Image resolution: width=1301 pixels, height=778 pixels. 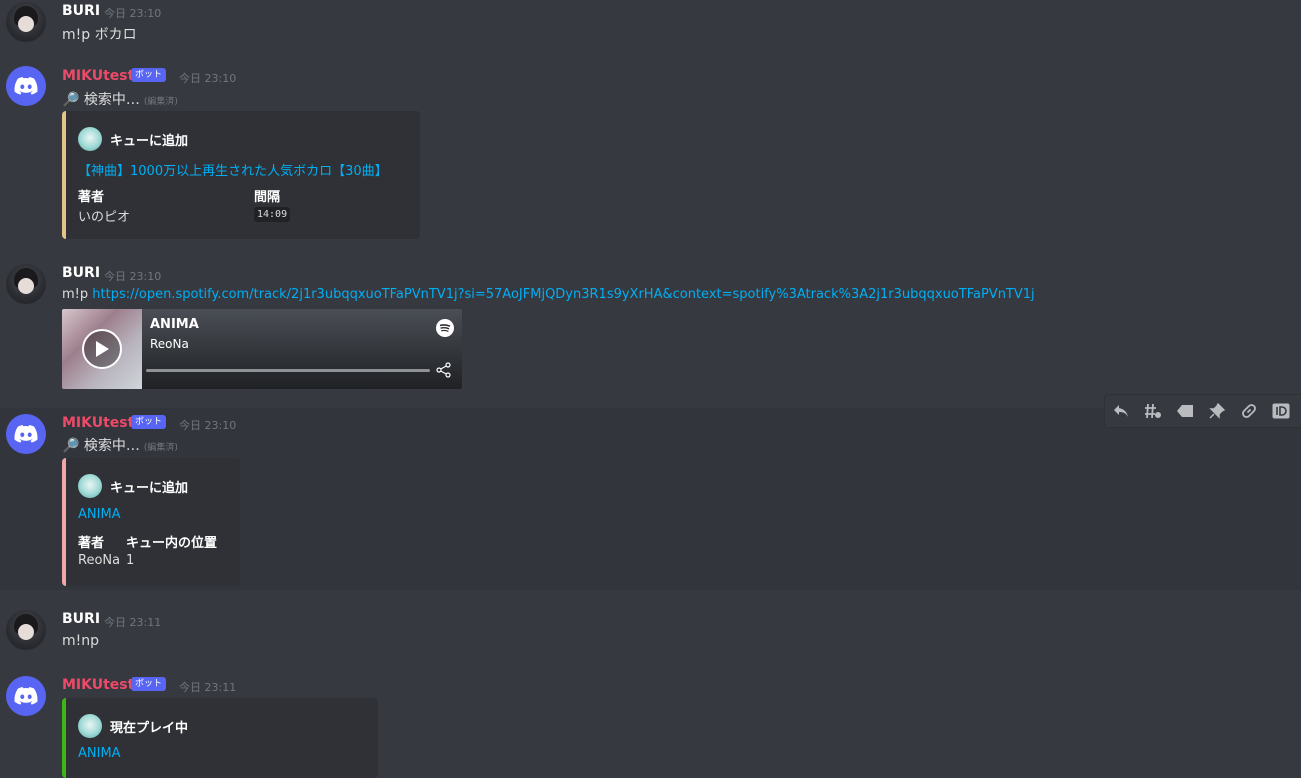 I want to click on reply-icon, so click(x=1121, y=411).